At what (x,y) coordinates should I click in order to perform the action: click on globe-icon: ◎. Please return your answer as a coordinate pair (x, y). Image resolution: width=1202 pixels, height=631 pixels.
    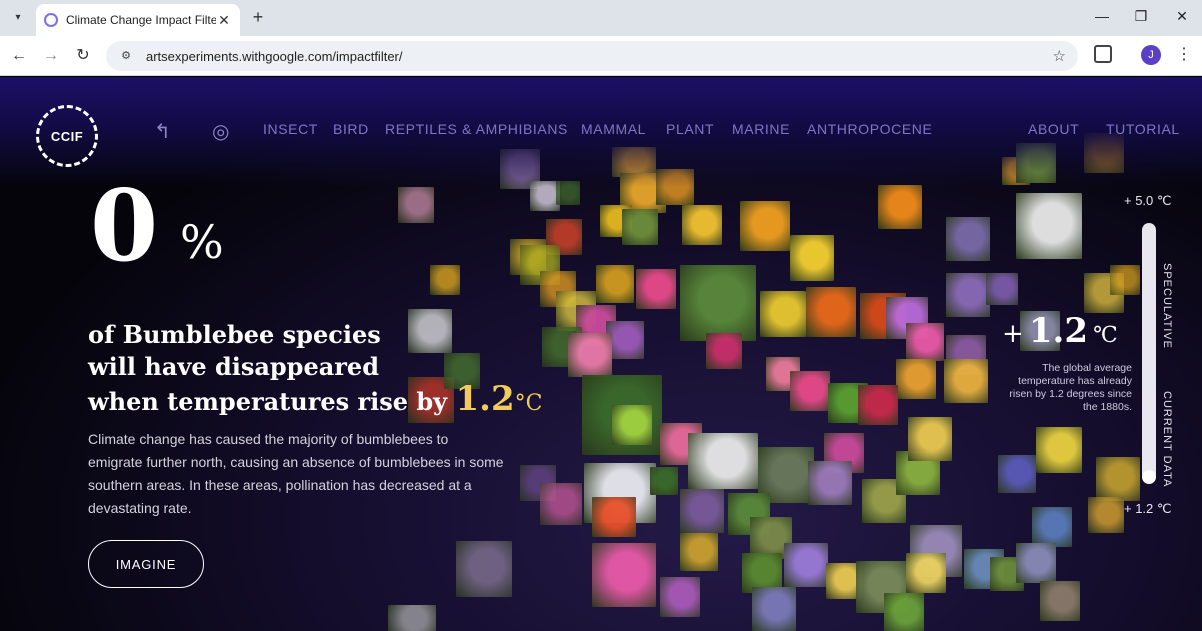
    Looking at the image, I should click on (220, 131).